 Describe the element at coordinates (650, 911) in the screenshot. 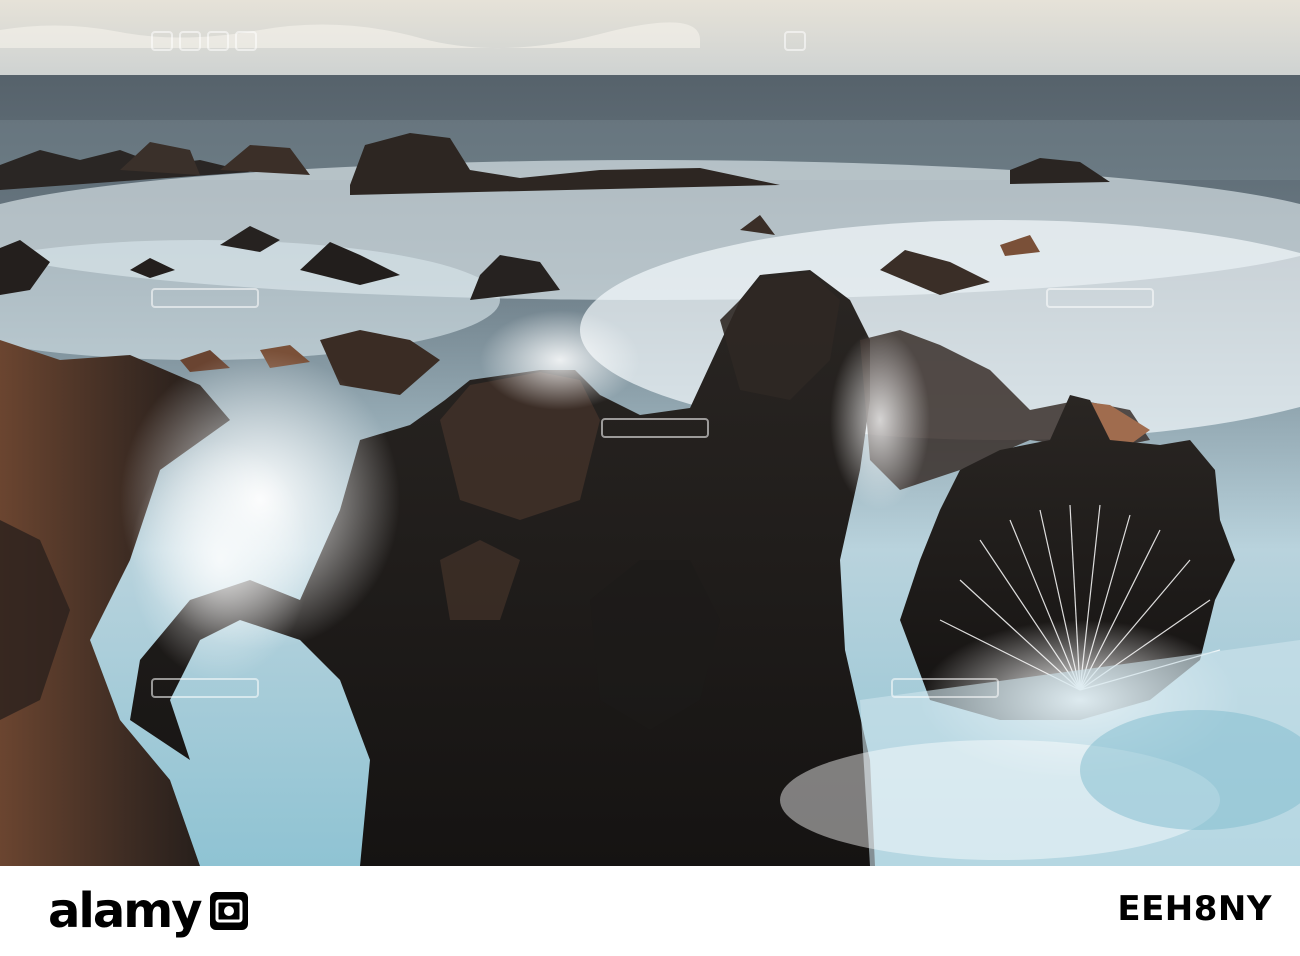

I see `stock-footer-bar: alamy EEH8NY` at that location.